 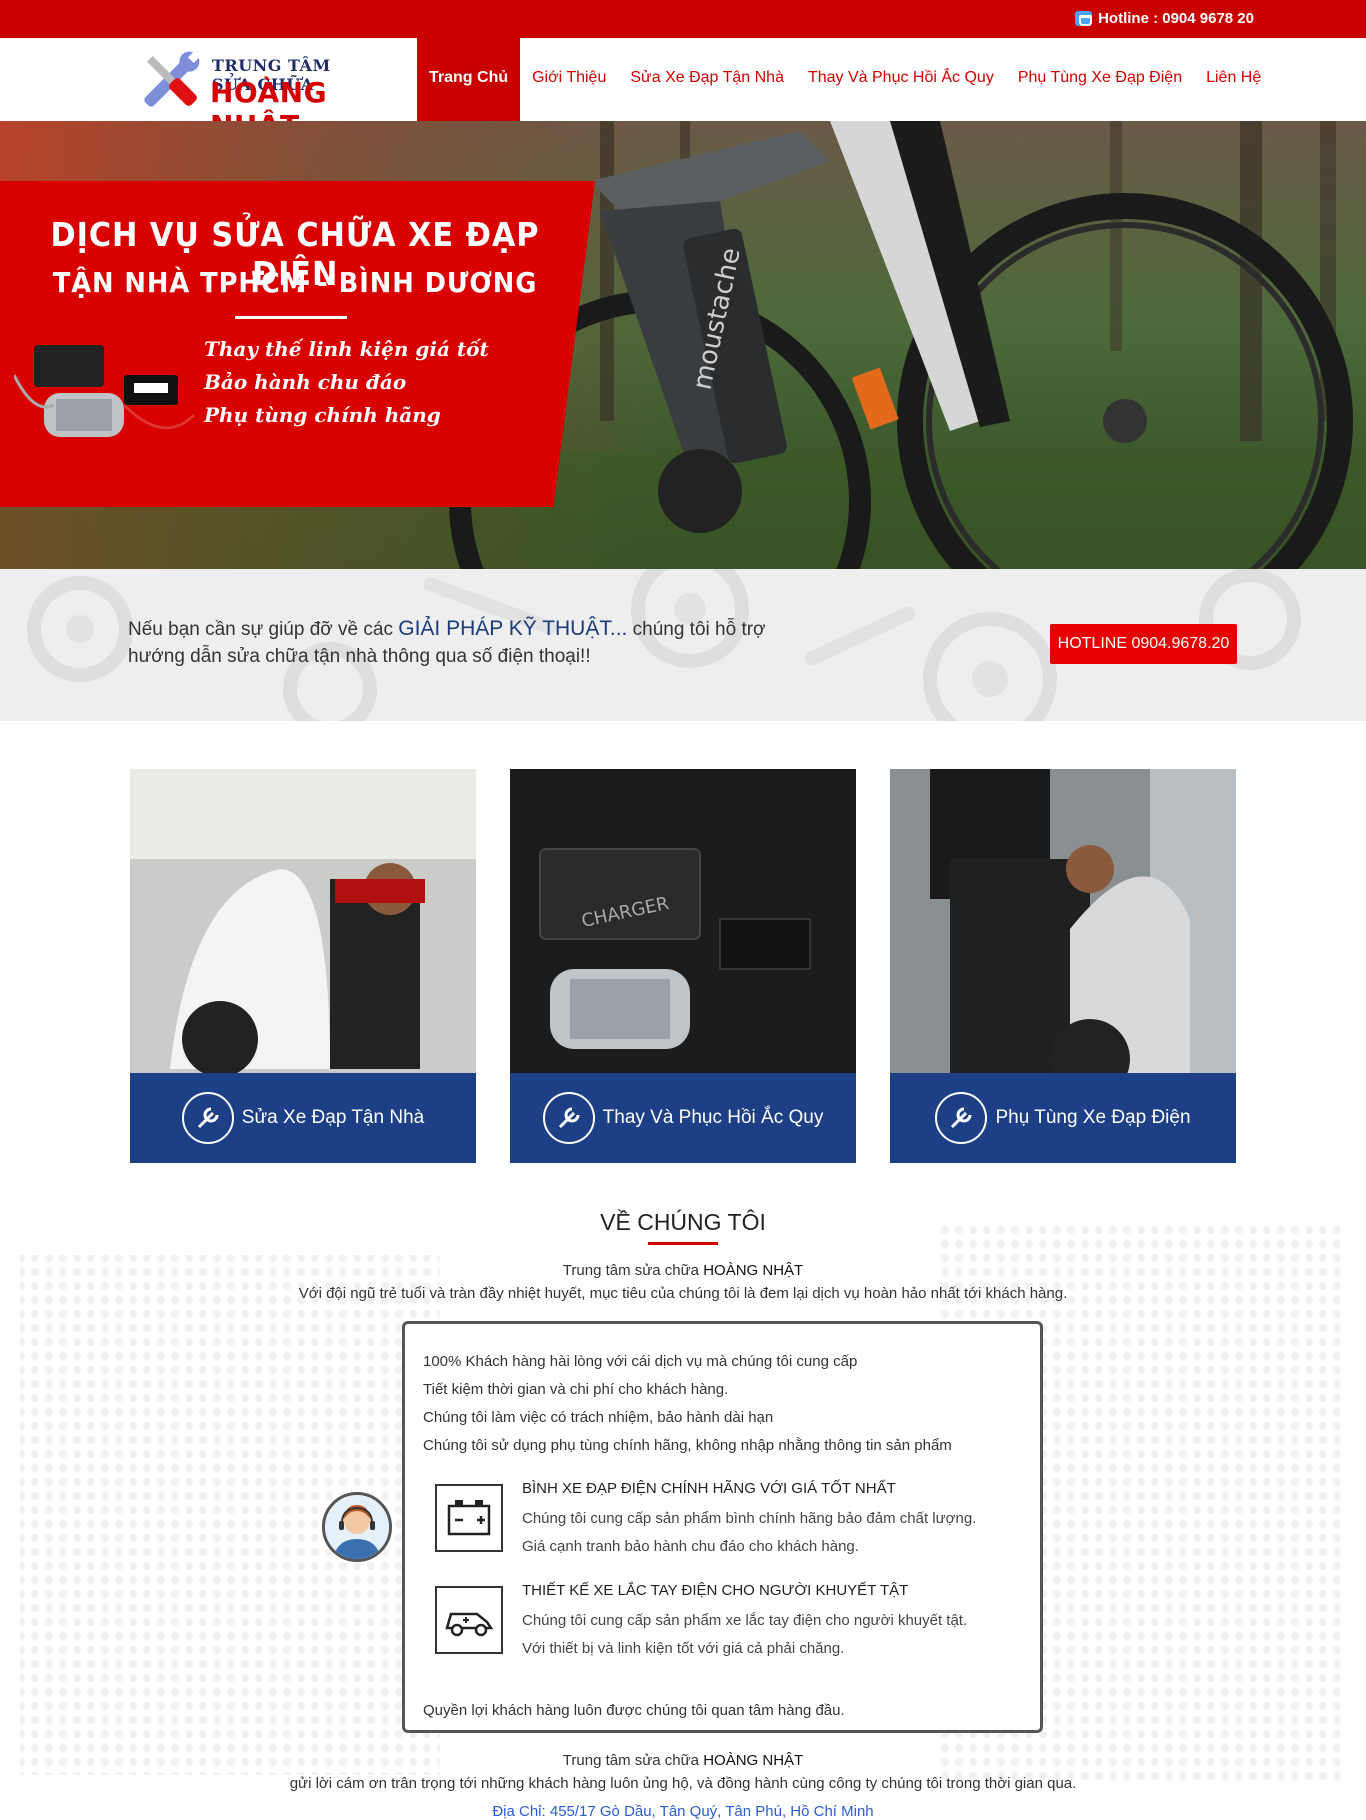 What do you see at coordinates (346, 349) in the screenshot?
I see `hero-bullet: Thay thế linh kiện giá tốt` at bounding box center [346, 349].